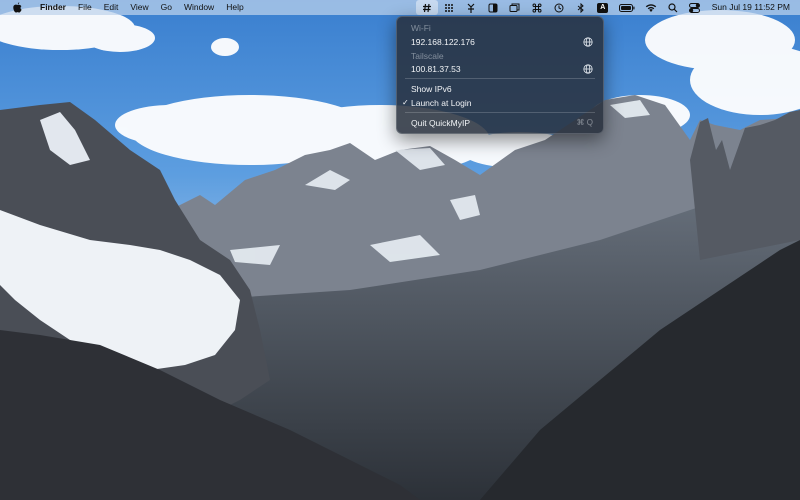  What do you see at coordinates (695, 7) in the screenshot?
I see `control-center-icon` at bounding box center [695, 7].